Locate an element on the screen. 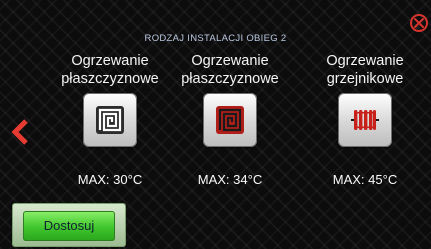  option-label: Ogrzewanie grzejnikowe is located at coordinates (365, 71).